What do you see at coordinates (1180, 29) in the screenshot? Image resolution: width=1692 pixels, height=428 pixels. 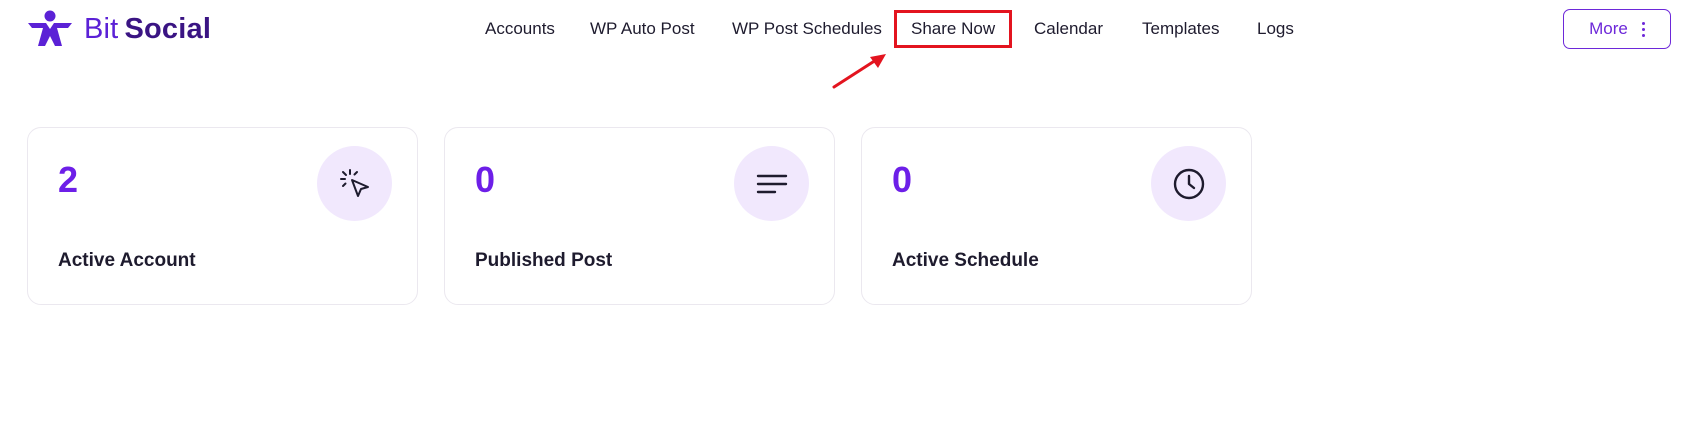 I see `nav-item-templates: Templates` at bounding box center [1180, 29].